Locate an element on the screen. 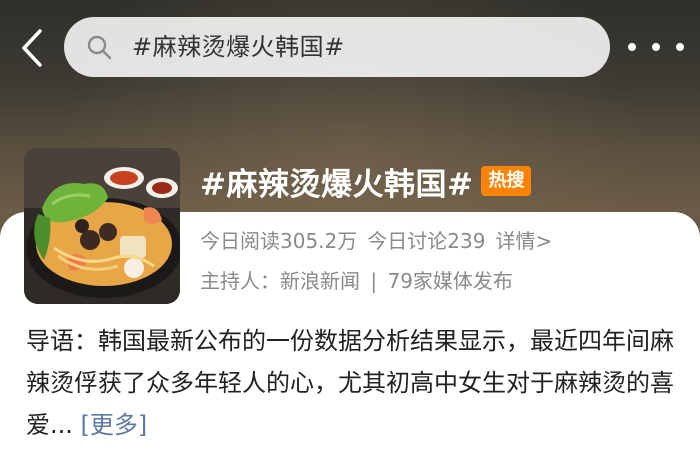  host-info: 主持人：新浪新闻 | 79家媒体发布 is located at coordinates (356, 281).